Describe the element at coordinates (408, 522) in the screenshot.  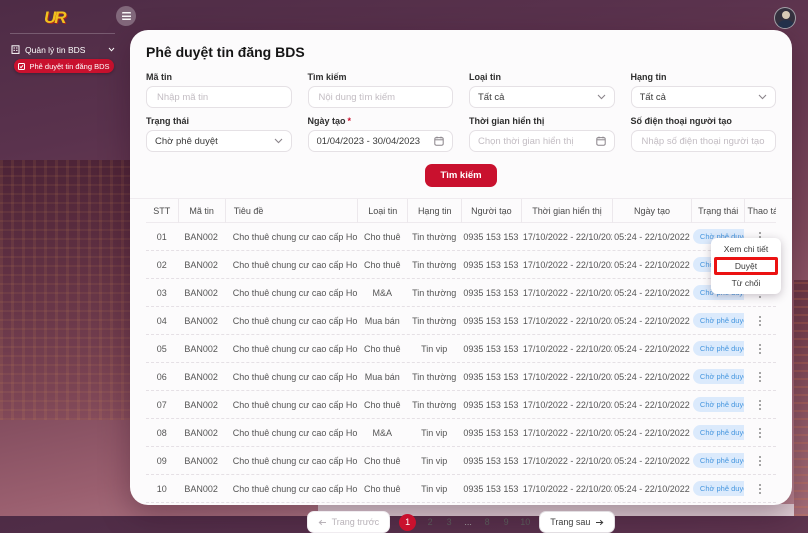
I see `page-number: 1` at that location.